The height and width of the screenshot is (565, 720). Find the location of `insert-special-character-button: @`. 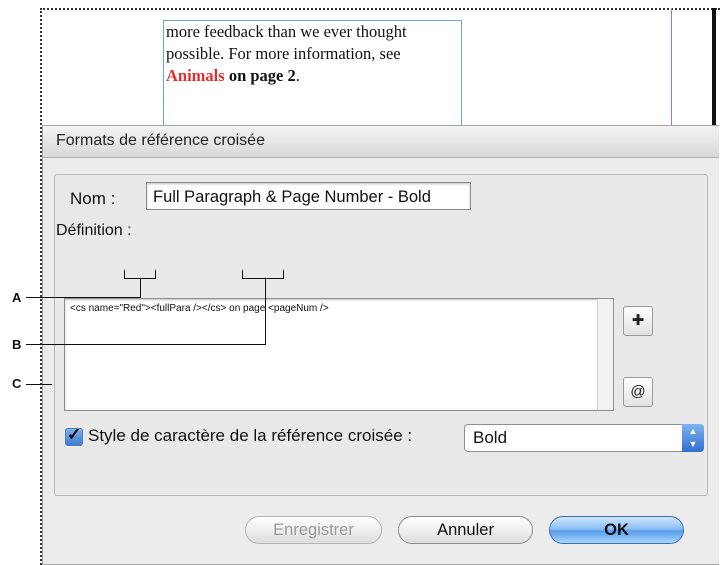

insert-special-character-button: @ is located at coordinates (638, 392).